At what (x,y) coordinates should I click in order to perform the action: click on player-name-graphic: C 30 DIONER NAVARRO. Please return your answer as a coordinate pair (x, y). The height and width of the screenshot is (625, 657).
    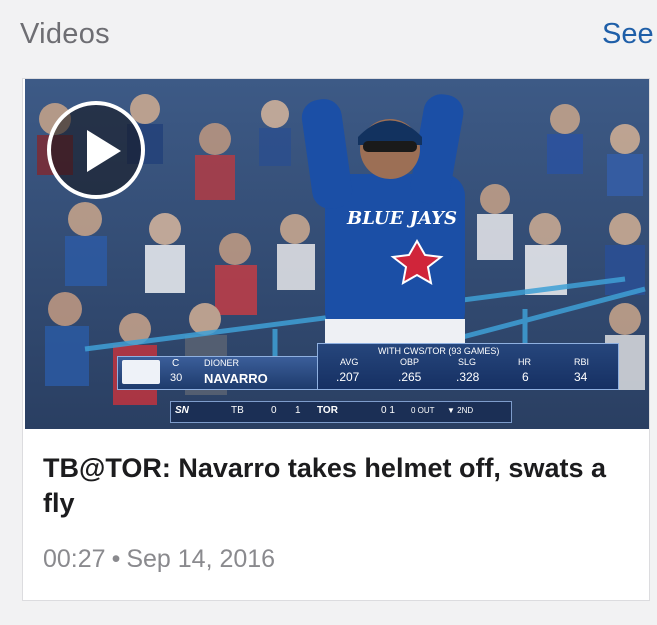
    Looking at the image, I should click on (218, 373).